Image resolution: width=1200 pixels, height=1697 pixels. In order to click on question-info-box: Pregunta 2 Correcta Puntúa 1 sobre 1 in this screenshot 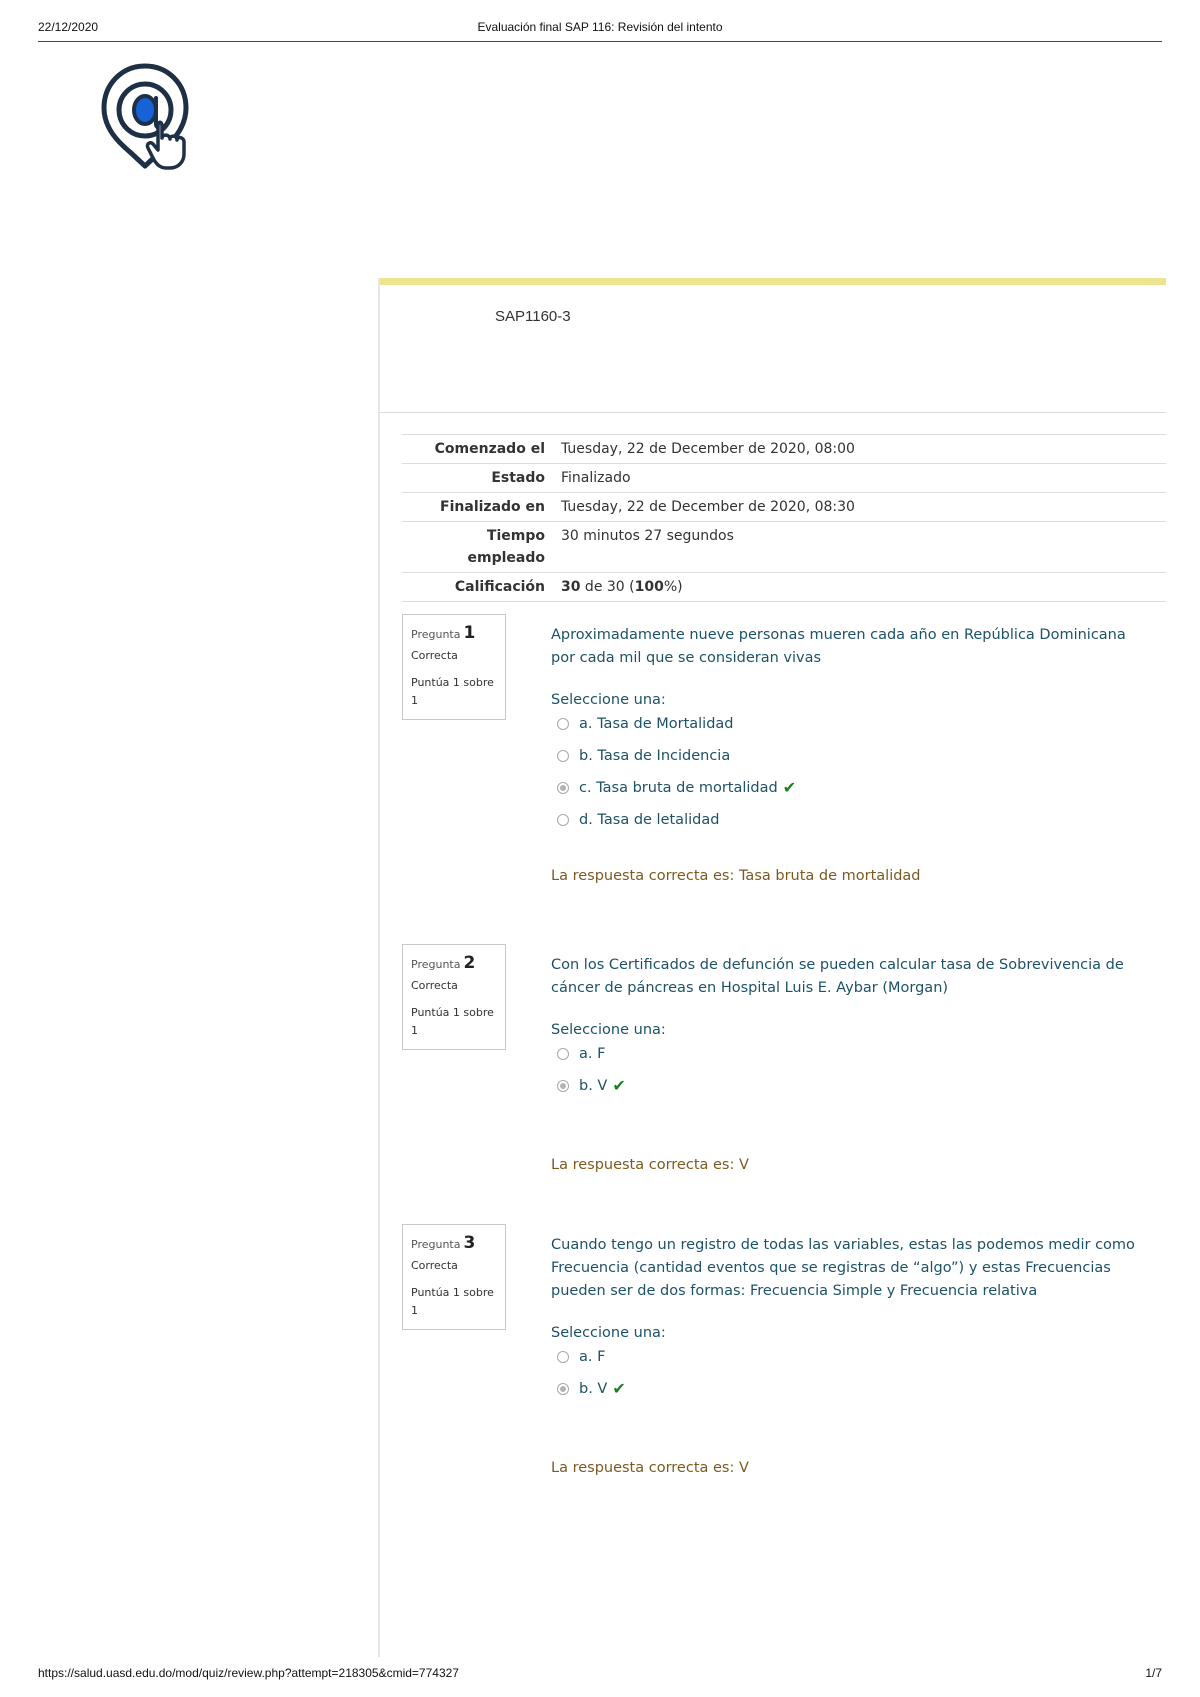, I will do `click(454, 997)`.